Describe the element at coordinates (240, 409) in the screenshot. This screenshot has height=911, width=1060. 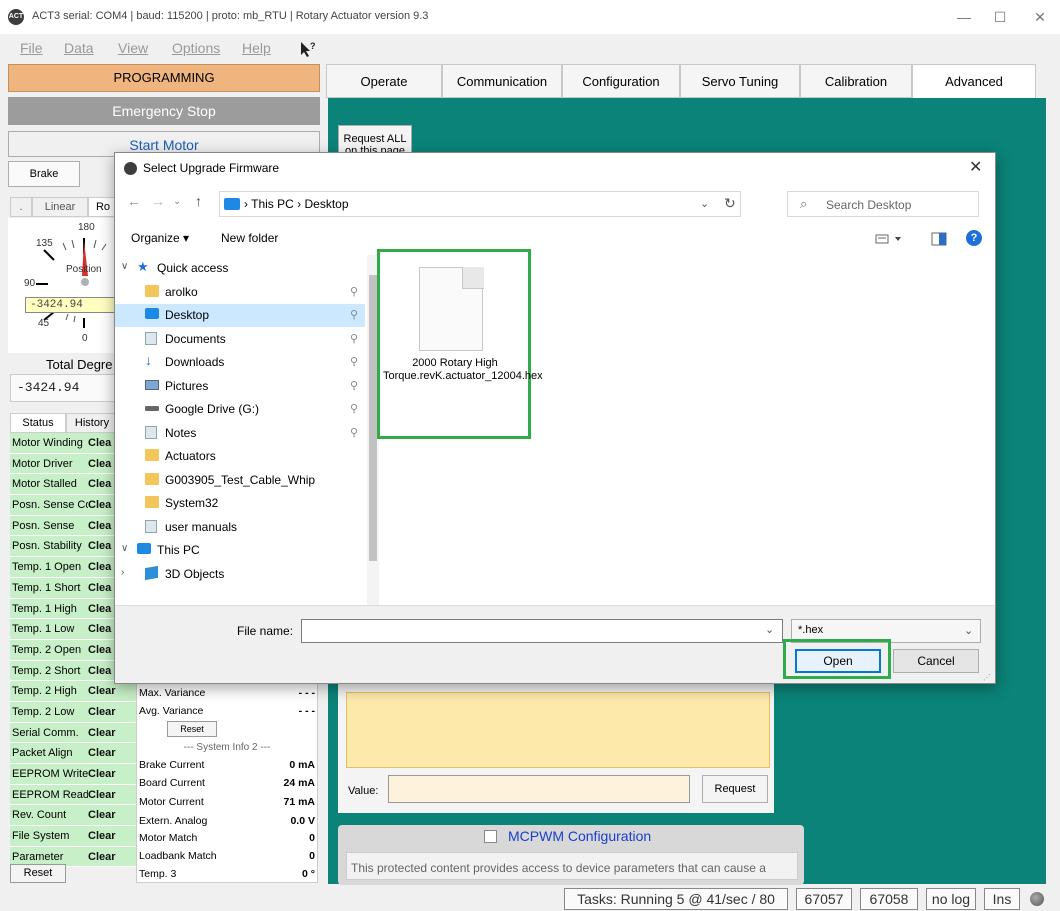
I see `nav-item: Google Drive (G:) ⚲` at that location.